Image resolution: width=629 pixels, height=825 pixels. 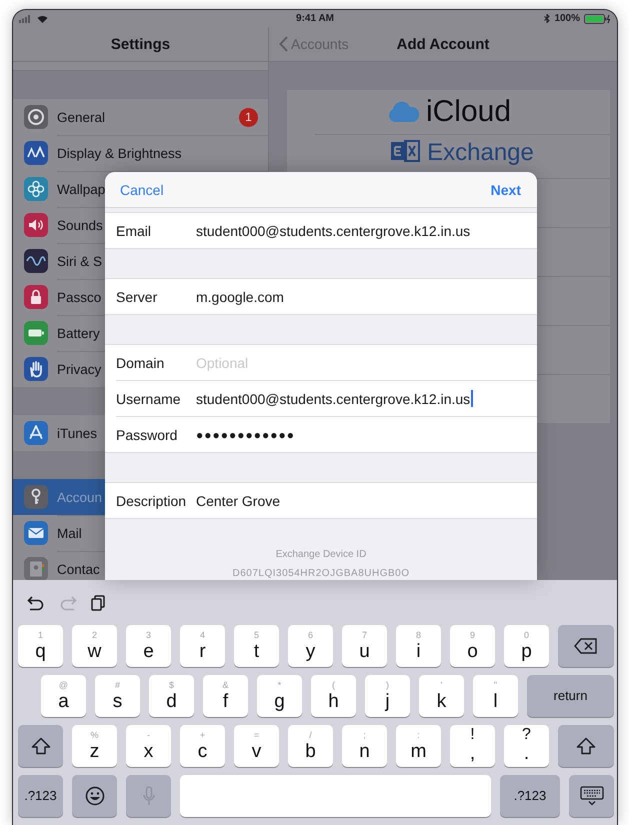 What do you see at coordinates (119, 153) in the screenshot?
I see `settings-label: Display & Brightness` at bounding box center [119, 153].